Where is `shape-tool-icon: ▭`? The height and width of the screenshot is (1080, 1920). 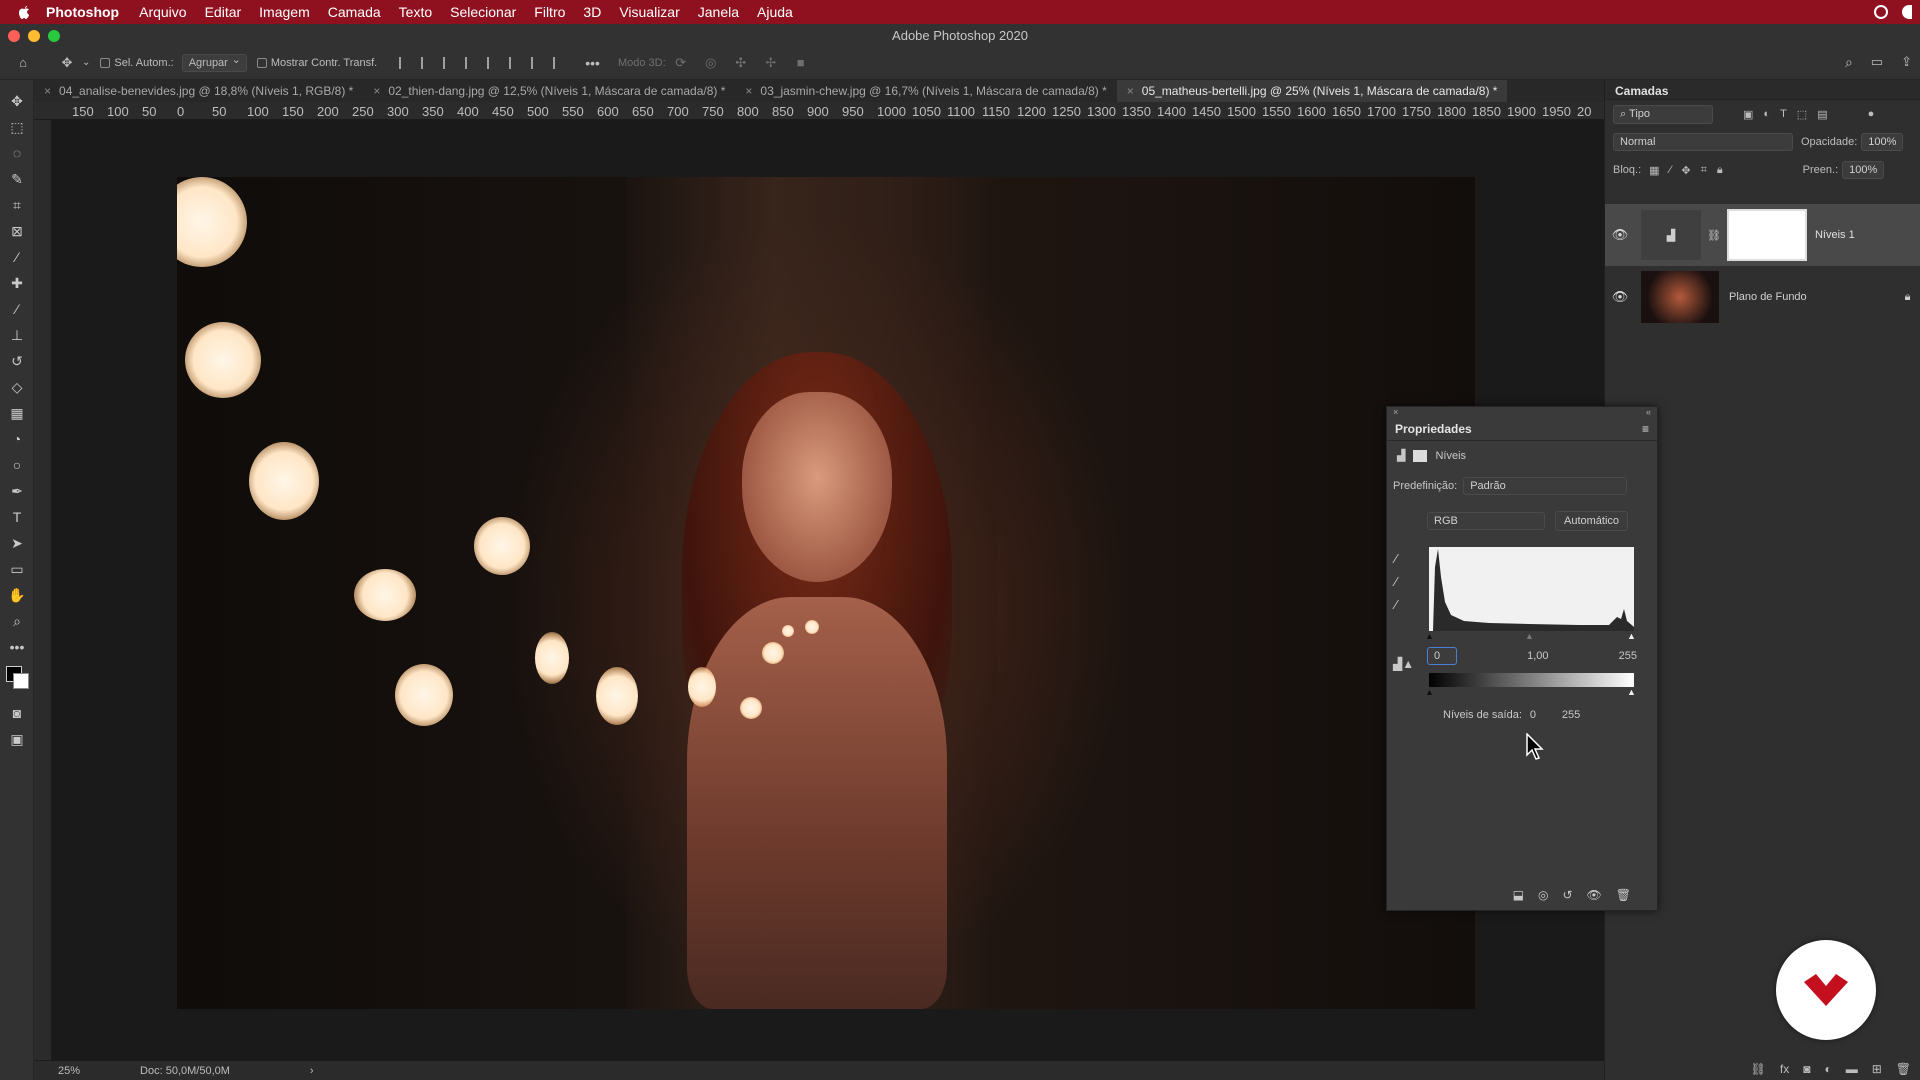
shape-tool-icon: ▭ is located at coordinates (17, 569).